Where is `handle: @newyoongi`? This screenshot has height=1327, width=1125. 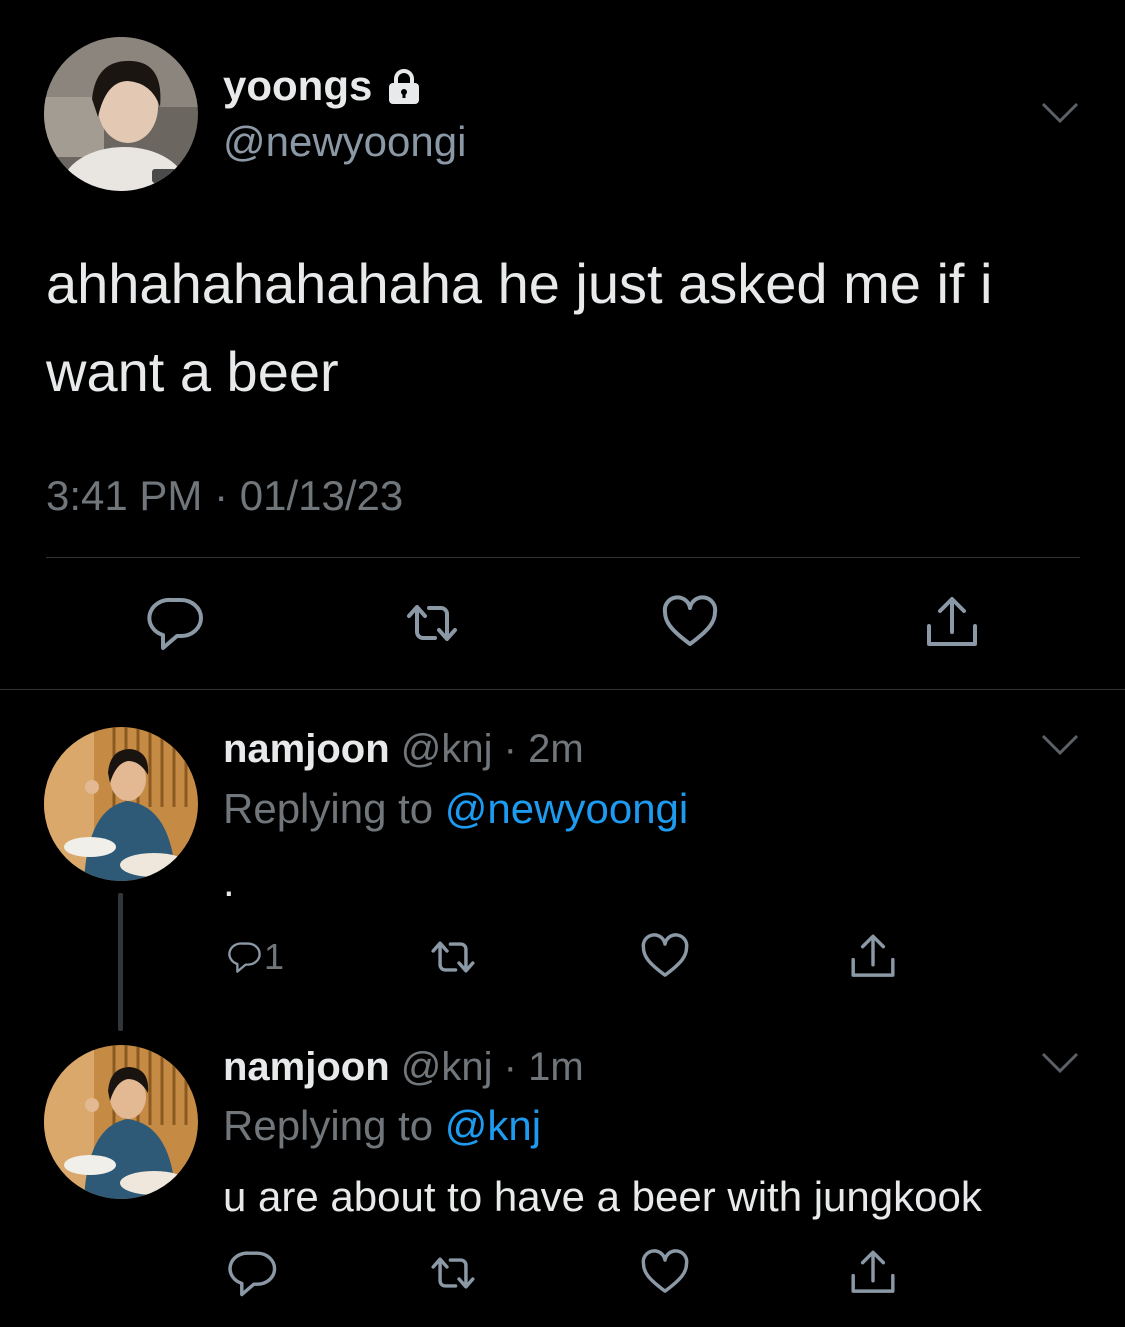 handle: @newyoongi is located at coordinates (344, 142).